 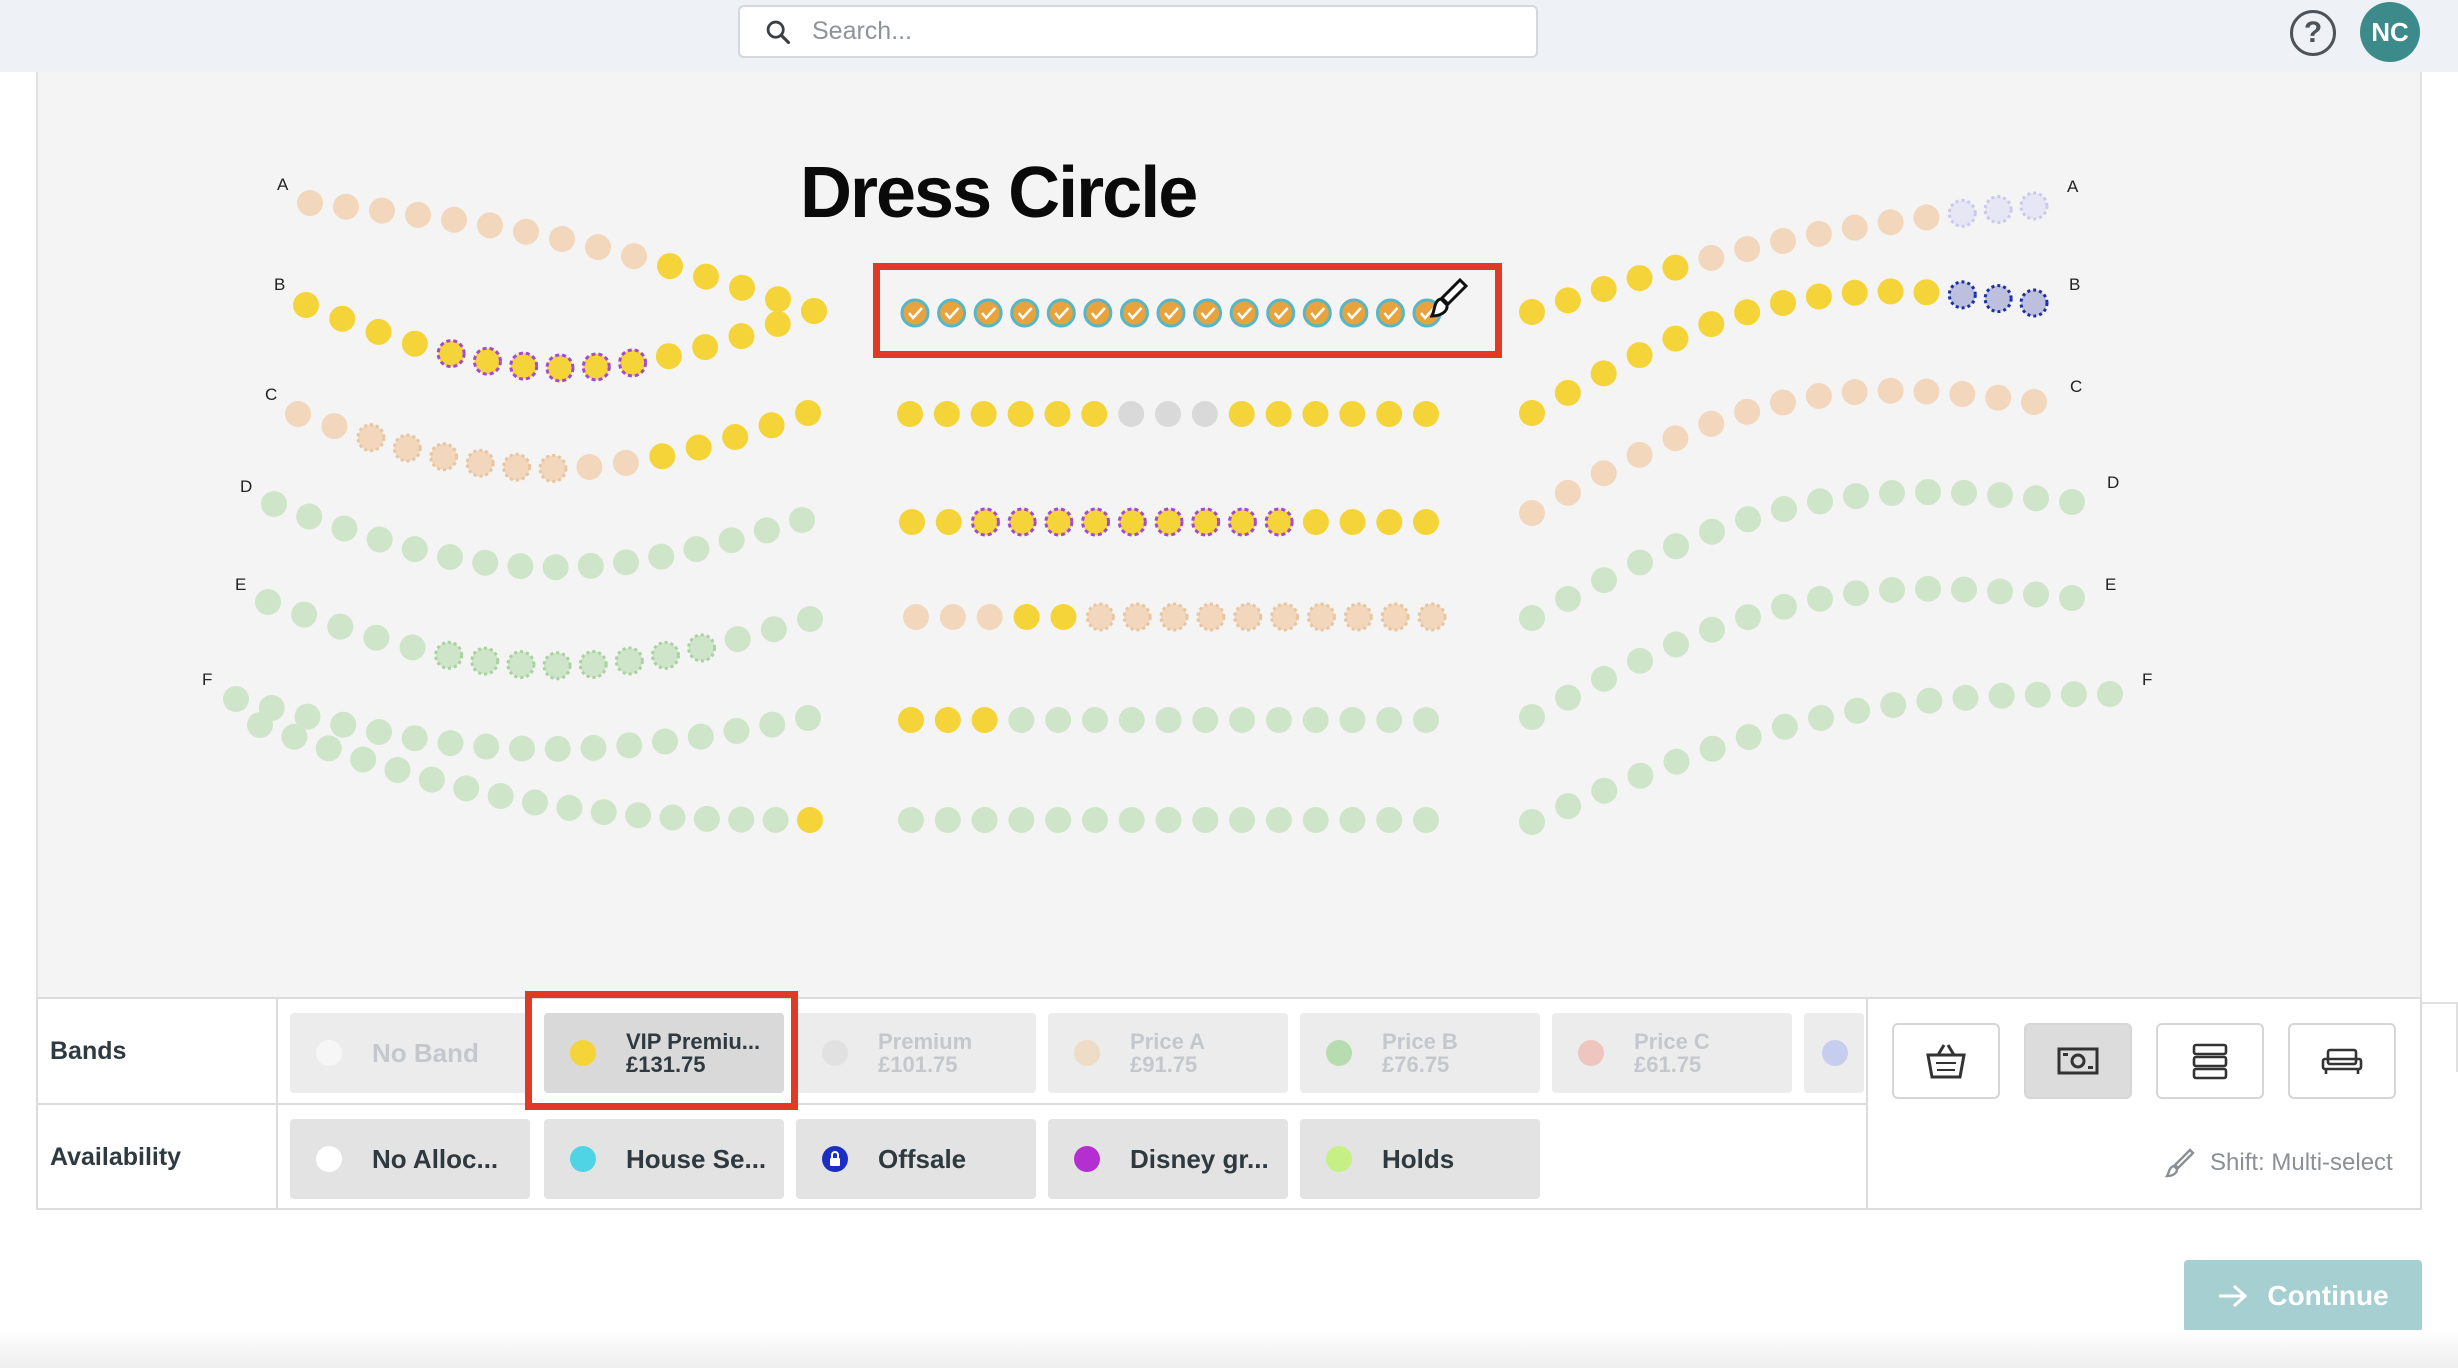 What do you see at coordinates (2313, 33) in the screenshot?
I see `help-icon: ?` at bounding box center [2313, 33].